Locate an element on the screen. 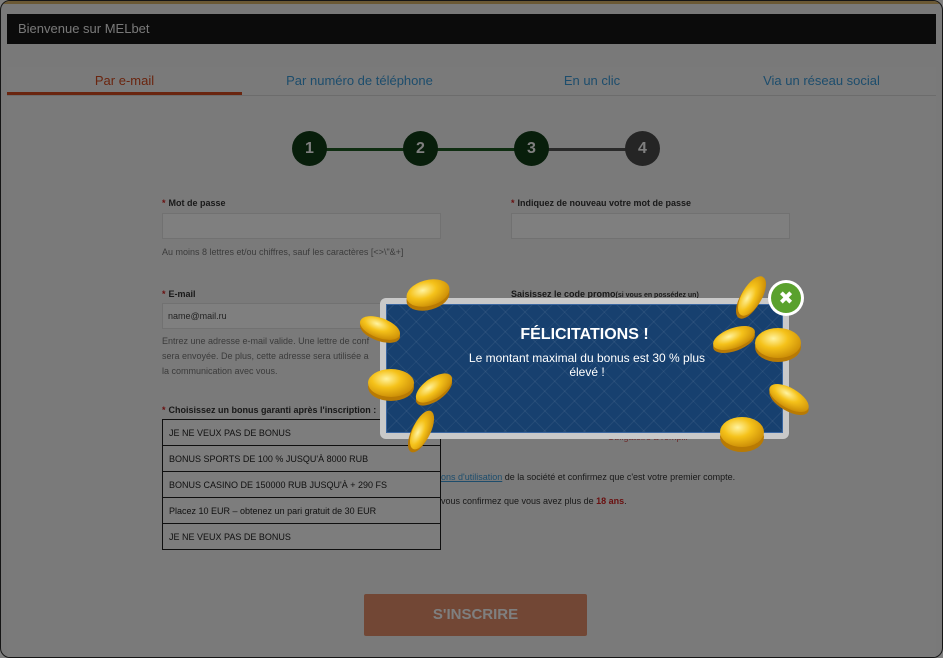  modal-title: FÉLICITATIONS ! is located at coordinates (584, 334).